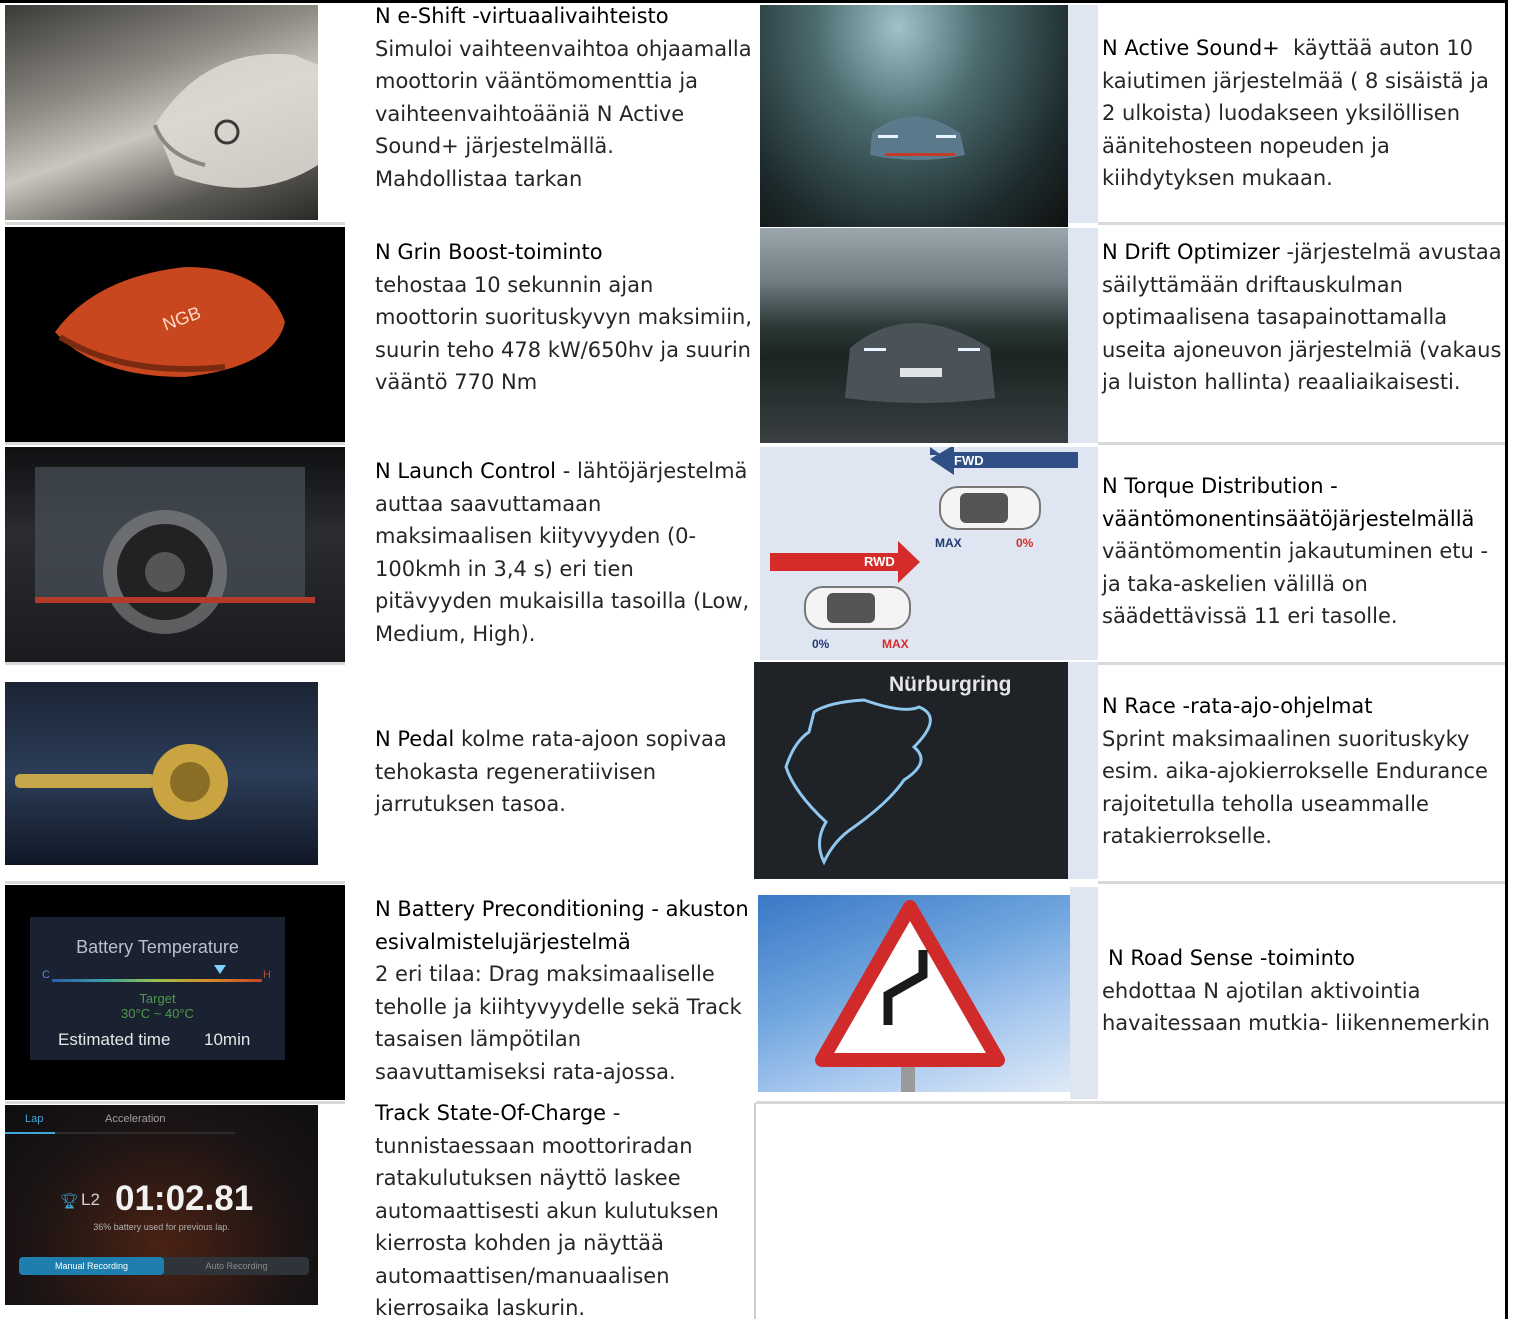 The height and width of the screenshot is (1319, 1514). I want to click on hot-marker: H, so click(267, 975).